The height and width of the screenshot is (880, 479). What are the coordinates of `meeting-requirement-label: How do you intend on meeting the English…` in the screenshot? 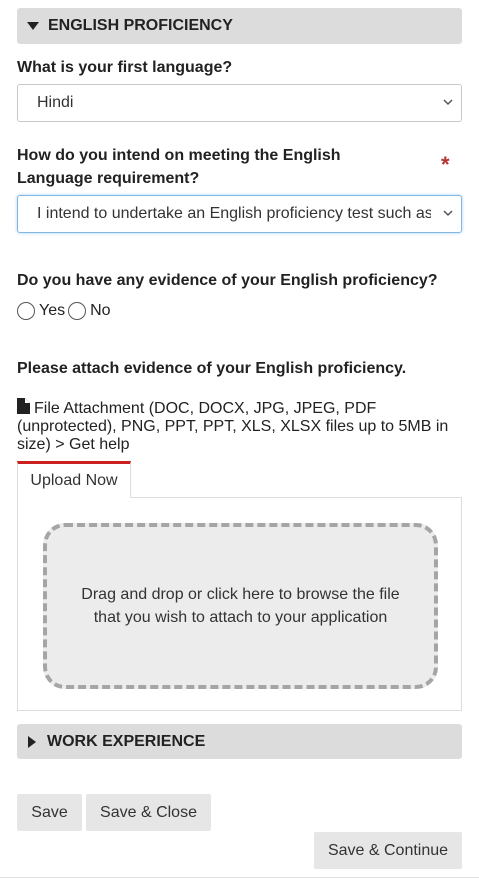 It's located at (179, 167).